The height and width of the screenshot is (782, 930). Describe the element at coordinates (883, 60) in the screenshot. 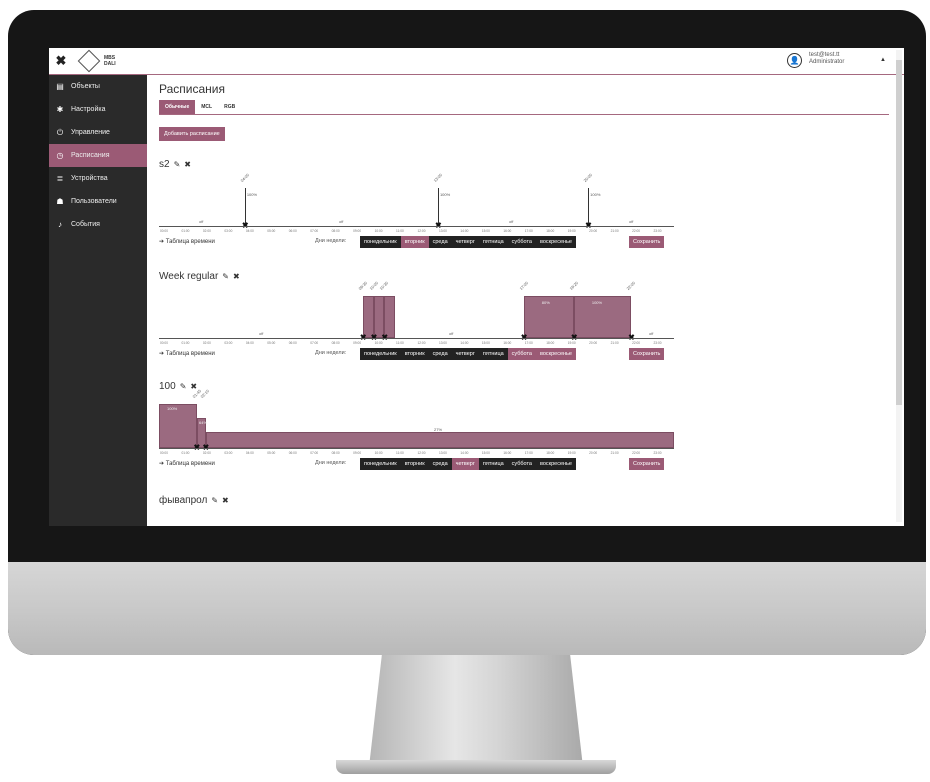

I see `caret-up-icon: ▲` at that location.